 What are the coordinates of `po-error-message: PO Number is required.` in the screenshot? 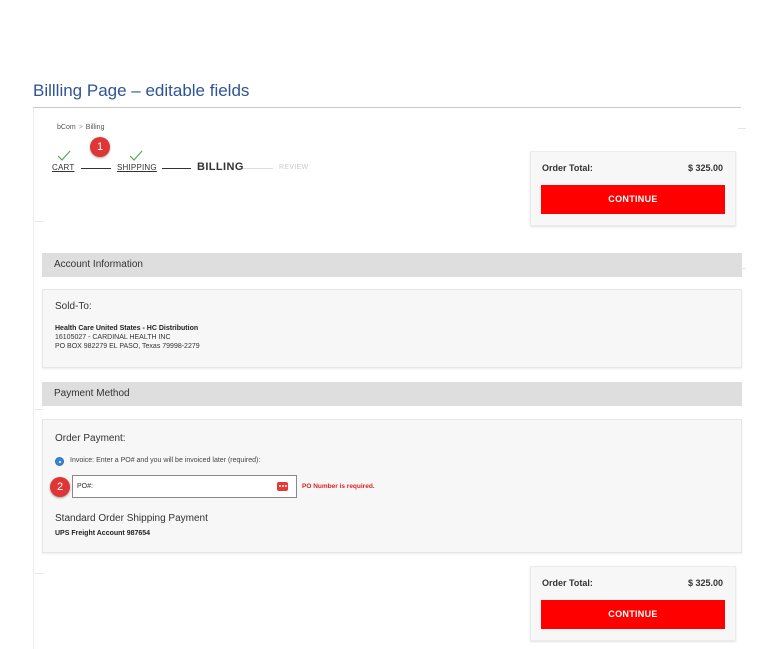 It's located at (338, 486).